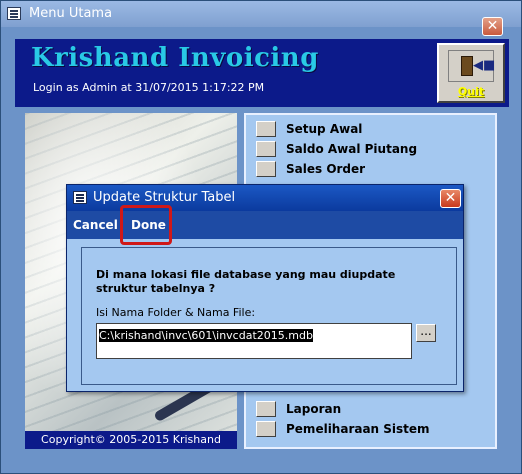 The image size is (522, 474). What do you see at coordinates (175, 58) in the screenshot?
I see `app-title: Krishand Invoicing` at bounding box center [175, 58].